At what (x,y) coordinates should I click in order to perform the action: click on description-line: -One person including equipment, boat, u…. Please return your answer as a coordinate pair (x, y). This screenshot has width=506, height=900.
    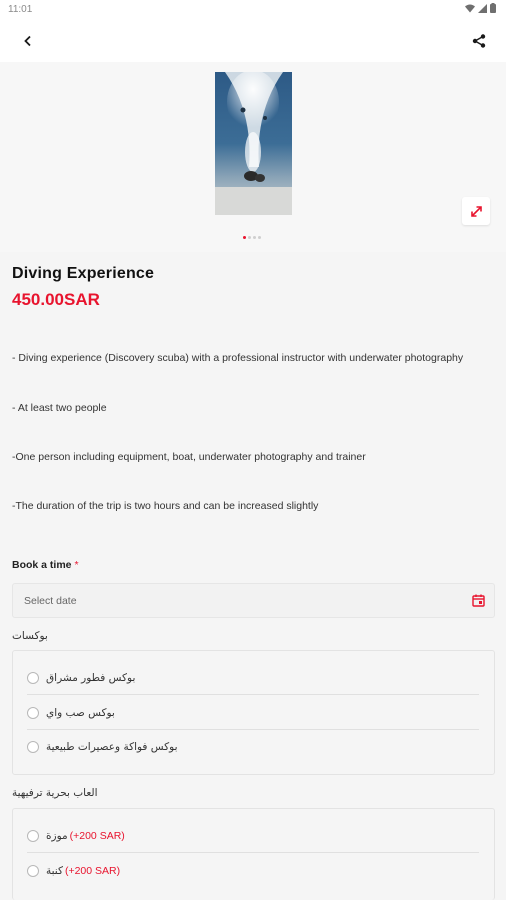
    Looking at the image, I should click on (189, 457).